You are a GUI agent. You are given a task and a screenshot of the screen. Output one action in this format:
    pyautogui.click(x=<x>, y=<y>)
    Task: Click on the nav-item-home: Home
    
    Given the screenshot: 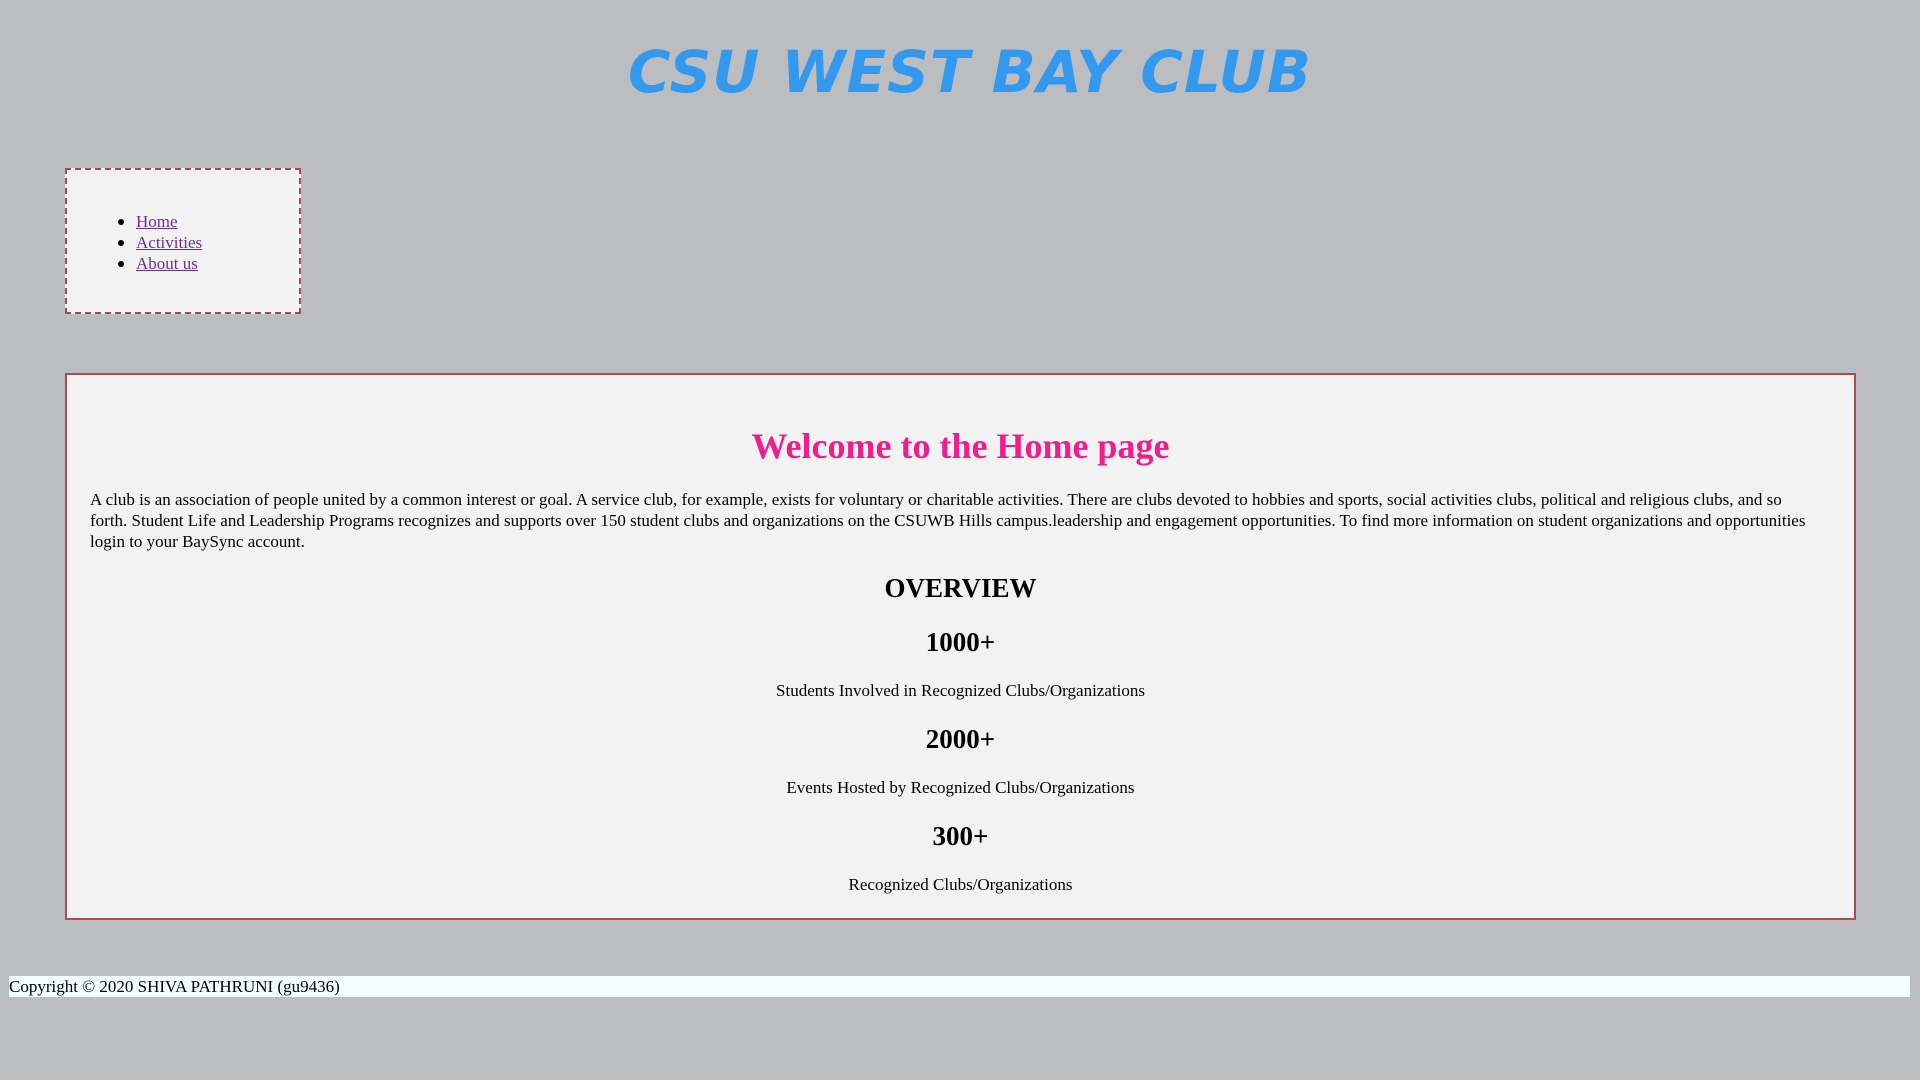 What is the action you would take?
    pyautogui.click(x=159, y=221)
    